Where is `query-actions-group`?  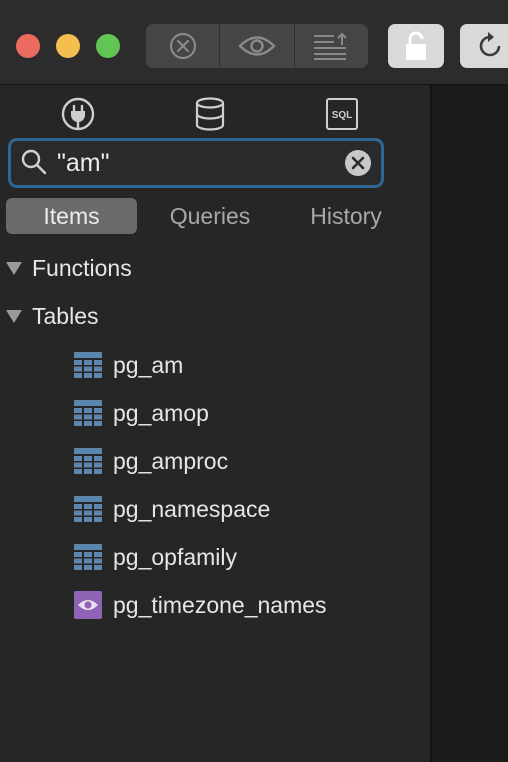 query-actions-group is located at coordinates (257, 46).